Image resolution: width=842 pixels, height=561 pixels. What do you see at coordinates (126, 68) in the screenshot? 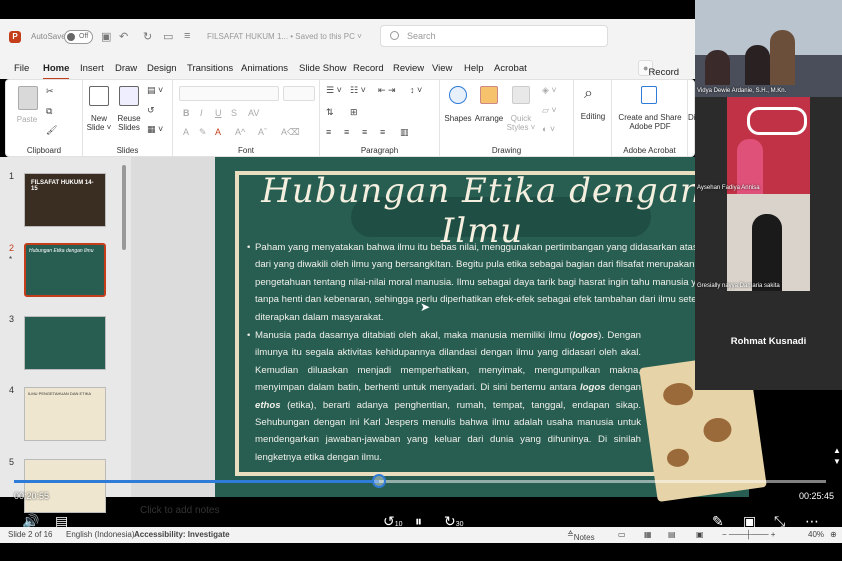
I see `tab-draw: Draw` at bounding box center [126, 68].